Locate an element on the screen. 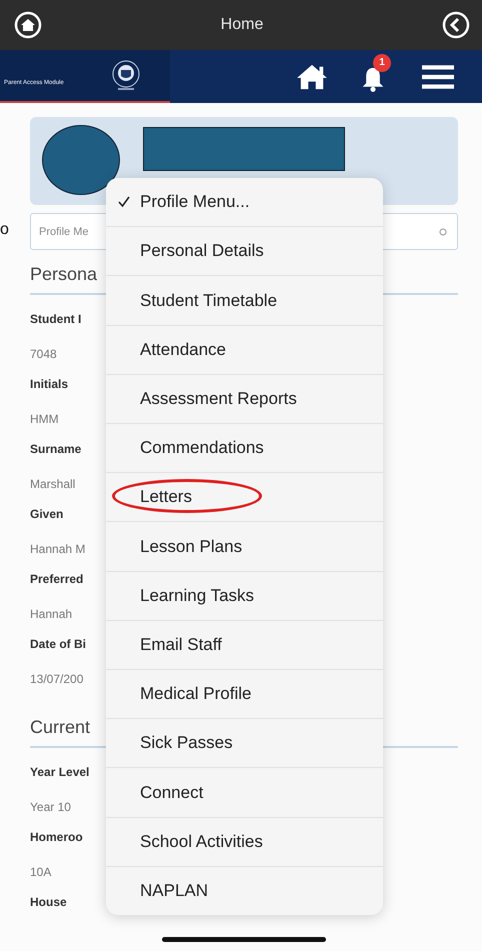 The image size is (482, 951). menu-item: Medical Profile is located at coordinates (244, 695).